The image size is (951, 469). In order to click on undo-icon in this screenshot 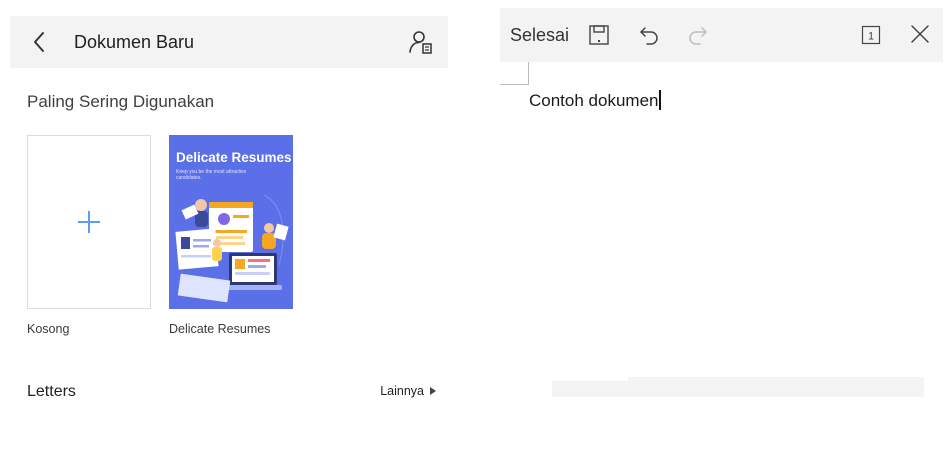, I will do `click(649, 35)`.